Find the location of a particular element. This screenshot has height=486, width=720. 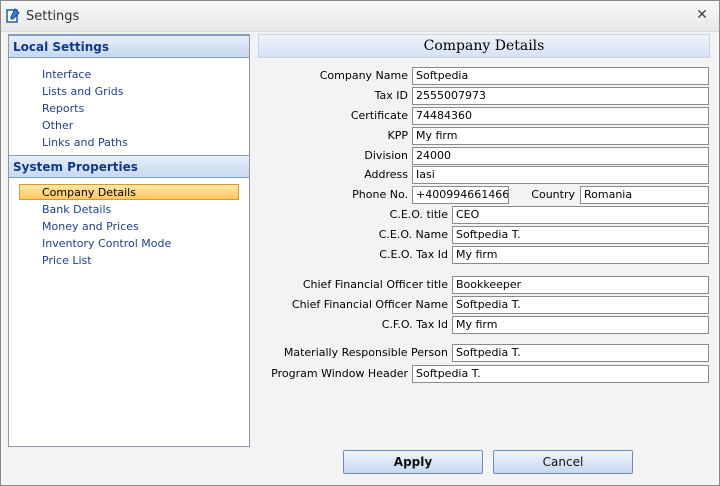

ceo-name-field: Softpedia T. is located at coordinates (580, 235).